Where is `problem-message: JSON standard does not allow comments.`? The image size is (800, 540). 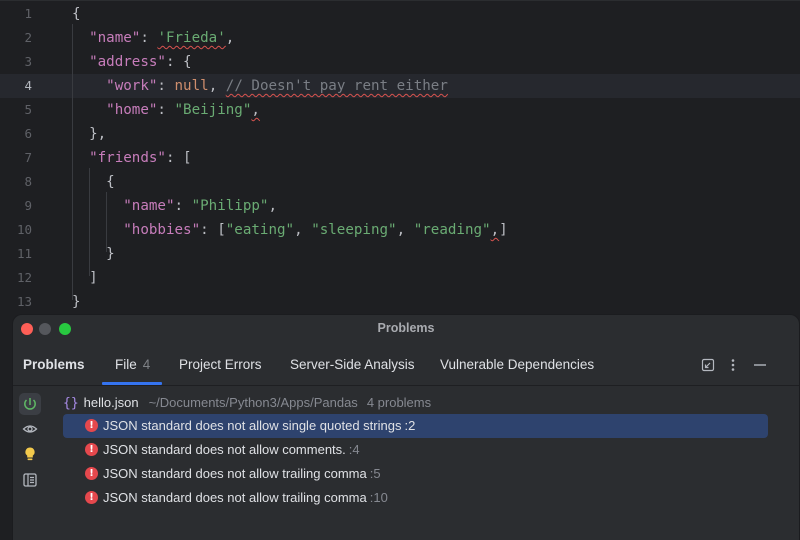 problem-message: JSON standard does not allow comments. is located at coordinates (224, 449).